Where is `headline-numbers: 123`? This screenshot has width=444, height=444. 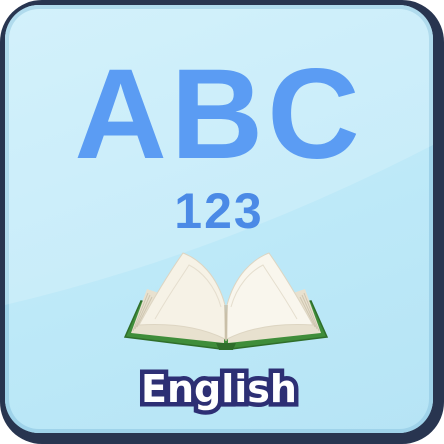 headline-numbers: 123 is located at coordinates (219, 211).